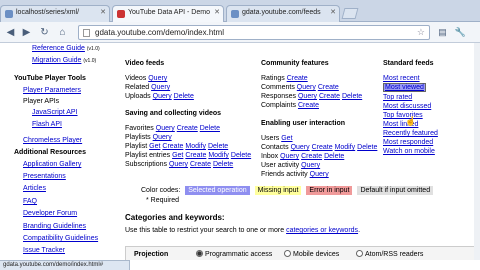 This screenshot has width=480, height=270. Describe the element at coordinates (50, 213) in the screenshot. I see `nav-developer-forum: Developer Forum` at that location.